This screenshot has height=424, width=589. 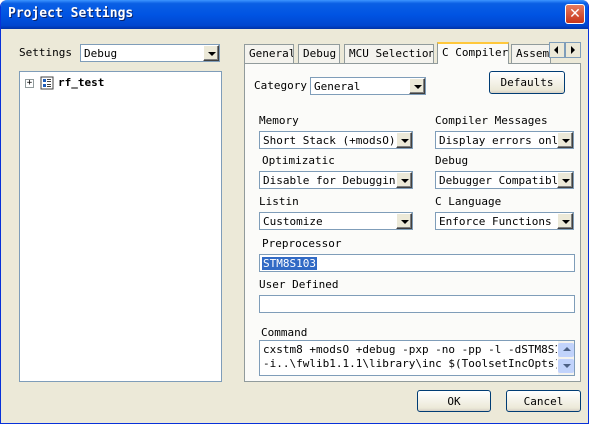 What do you see at coordinates (498, 140) in the screenshot?
I see `compiler-messages-value: Display errors only` at bounding box center [498, 140].